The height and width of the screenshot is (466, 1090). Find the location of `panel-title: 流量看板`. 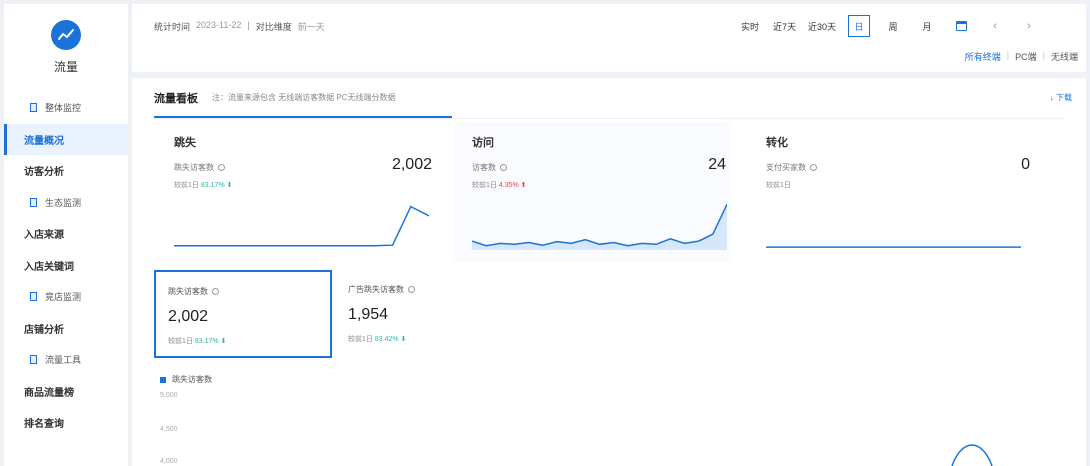

panel-title: 流量看板 is located at coordinates (176, 99).